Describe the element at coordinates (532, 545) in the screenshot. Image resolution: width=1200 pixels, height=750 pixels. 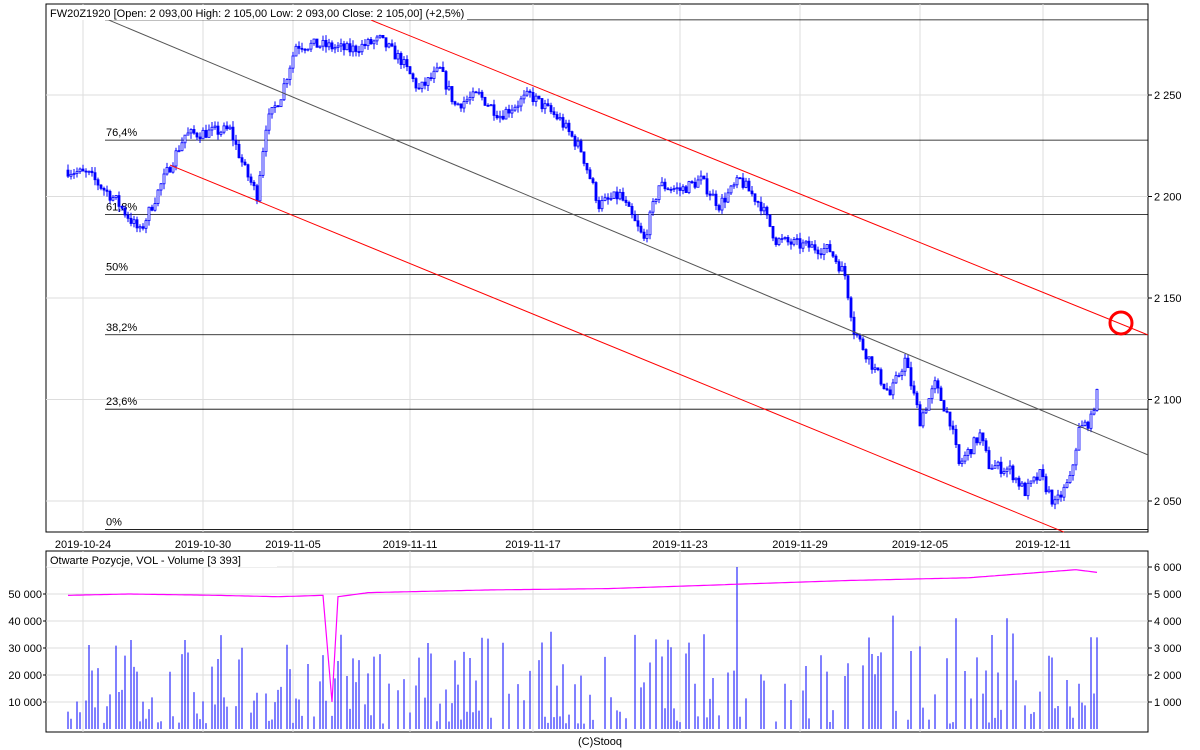
I see `x-tick-label: 2019-11-17` at that location.